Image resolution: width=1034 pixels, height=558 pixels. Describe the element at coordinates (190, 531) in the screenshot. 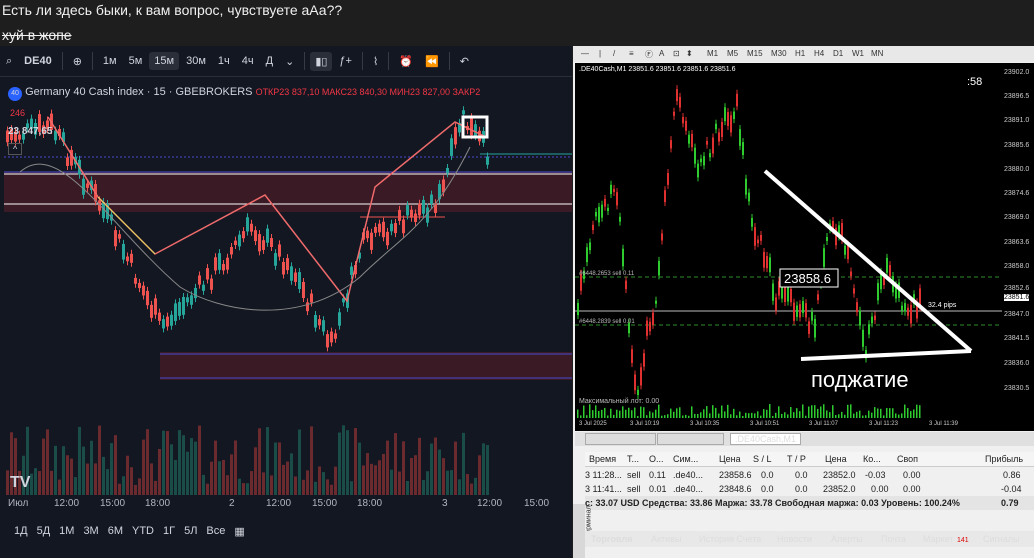

I see `range-5y: 5Л` at that location.